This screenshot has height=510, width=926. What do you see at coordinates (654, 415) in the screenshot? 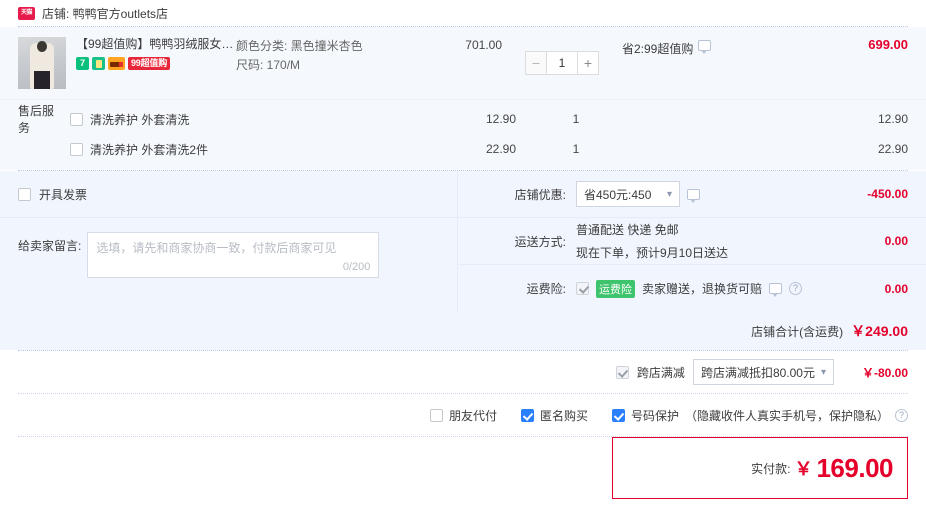
I see `number-protection-label: 号码保护` at bounding box center [654, 415].